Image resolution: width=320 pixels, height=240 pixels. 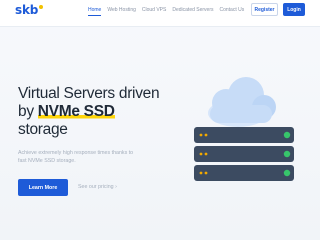 What do you see at coordinates (43, 129) in the screenshot?
I see `hero-title-line3: storage` at bounding box center [43, 129].